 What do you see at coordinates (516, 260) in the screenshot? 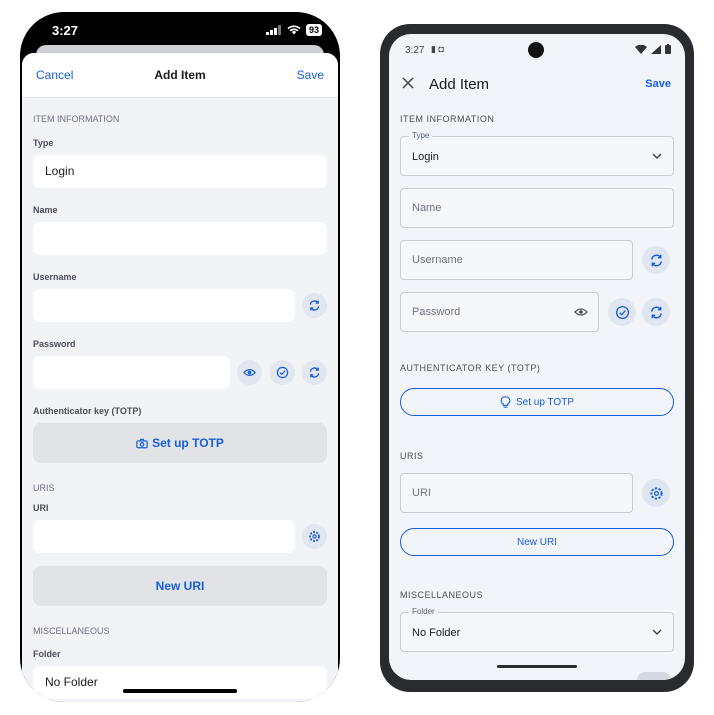
I see `username-input: Username` at bounding box center [516, 260].